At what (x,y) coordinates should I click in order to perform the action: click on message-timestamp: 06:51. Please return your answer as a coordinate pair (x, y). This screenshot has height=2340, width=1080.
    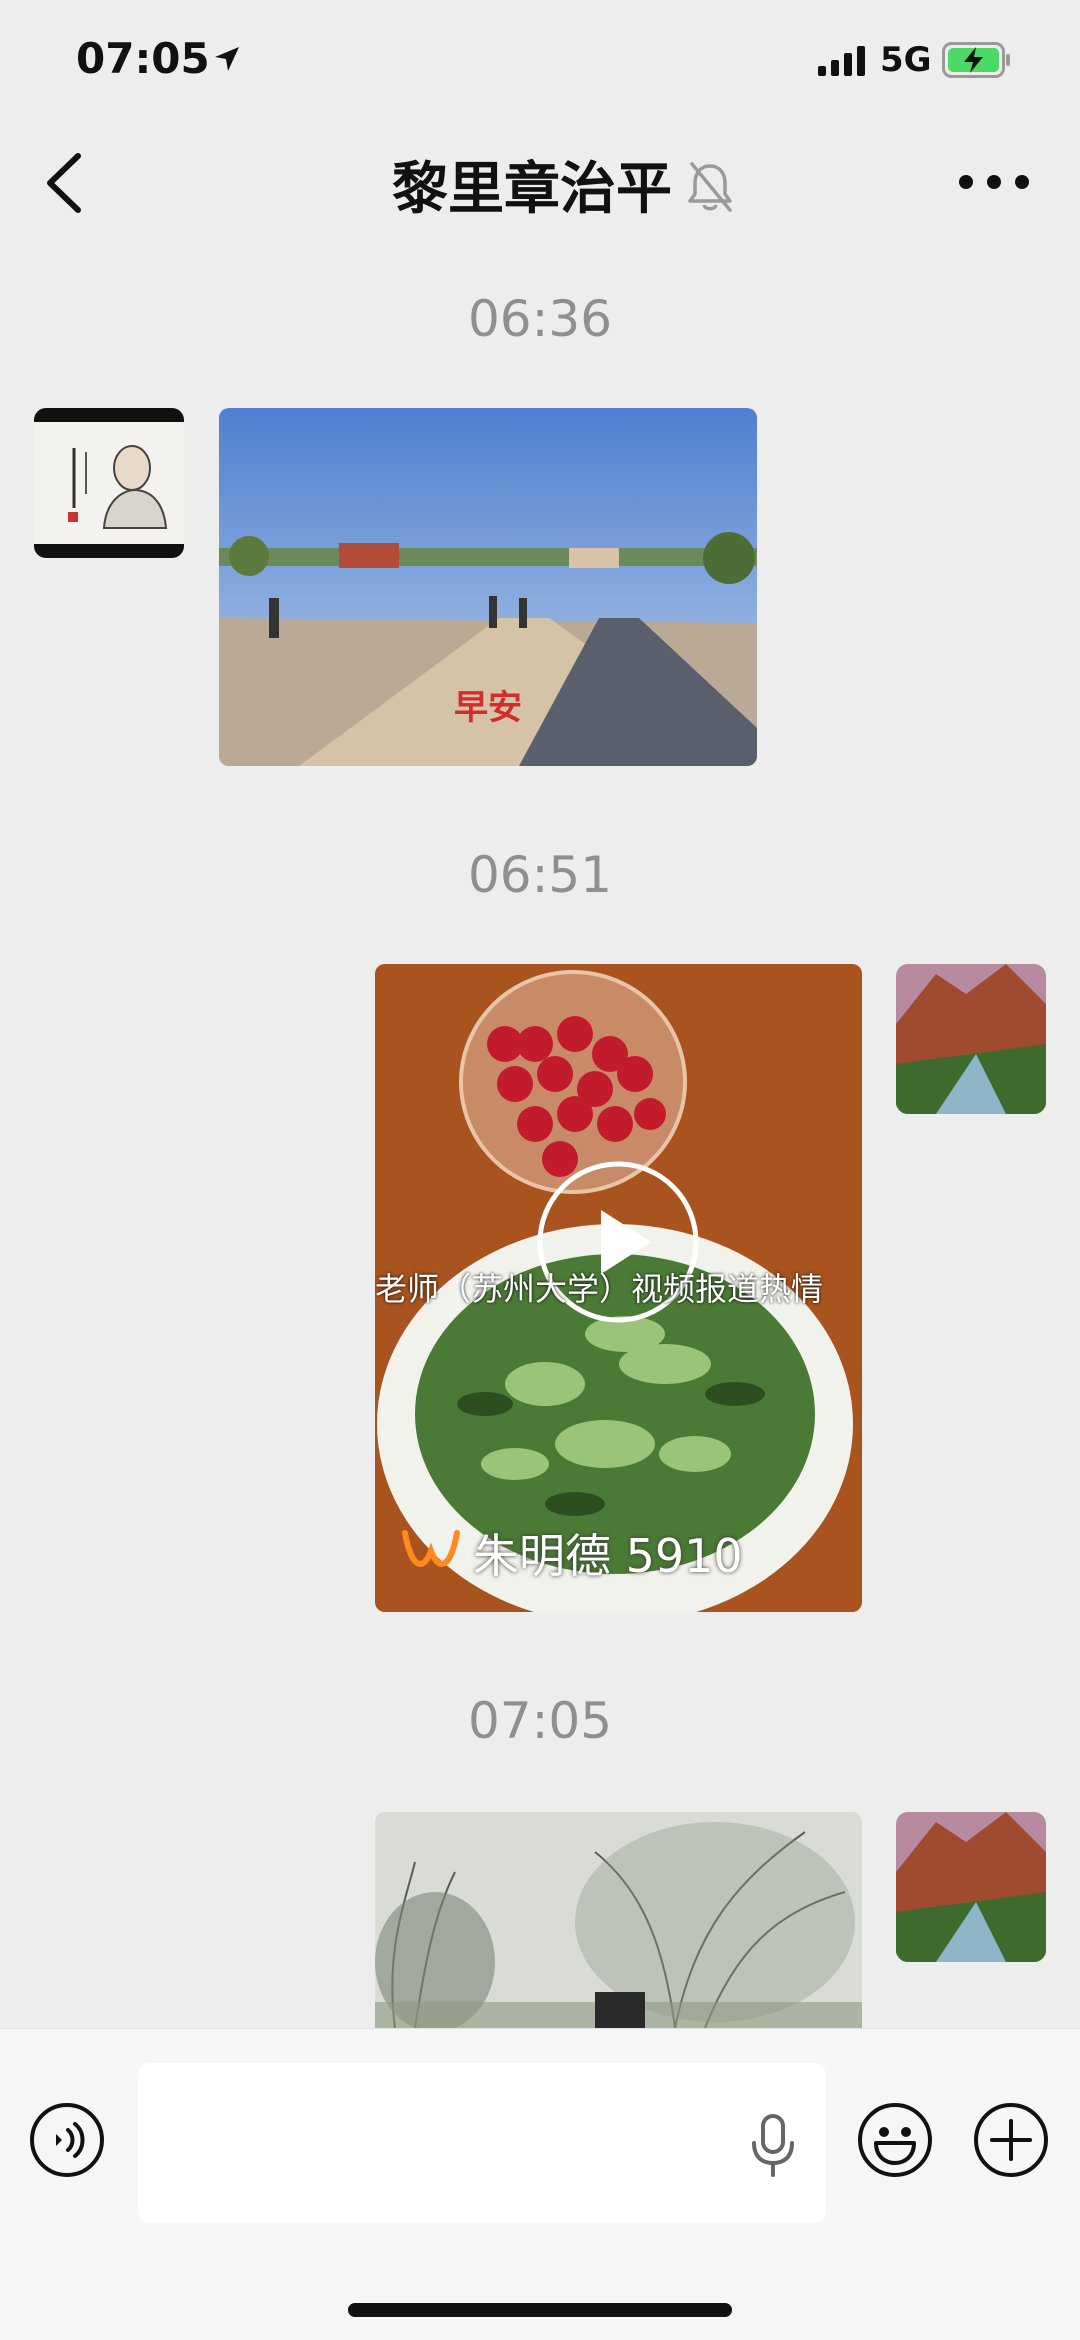
    Looking at the image, I should click on (540, 875).